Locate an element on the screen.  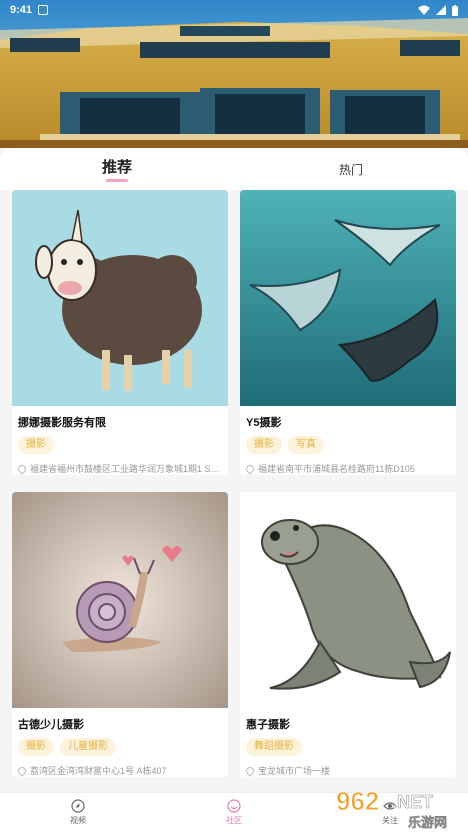
address-text: 宝龙城市广场一楼 is located at coordinates (294, 771).